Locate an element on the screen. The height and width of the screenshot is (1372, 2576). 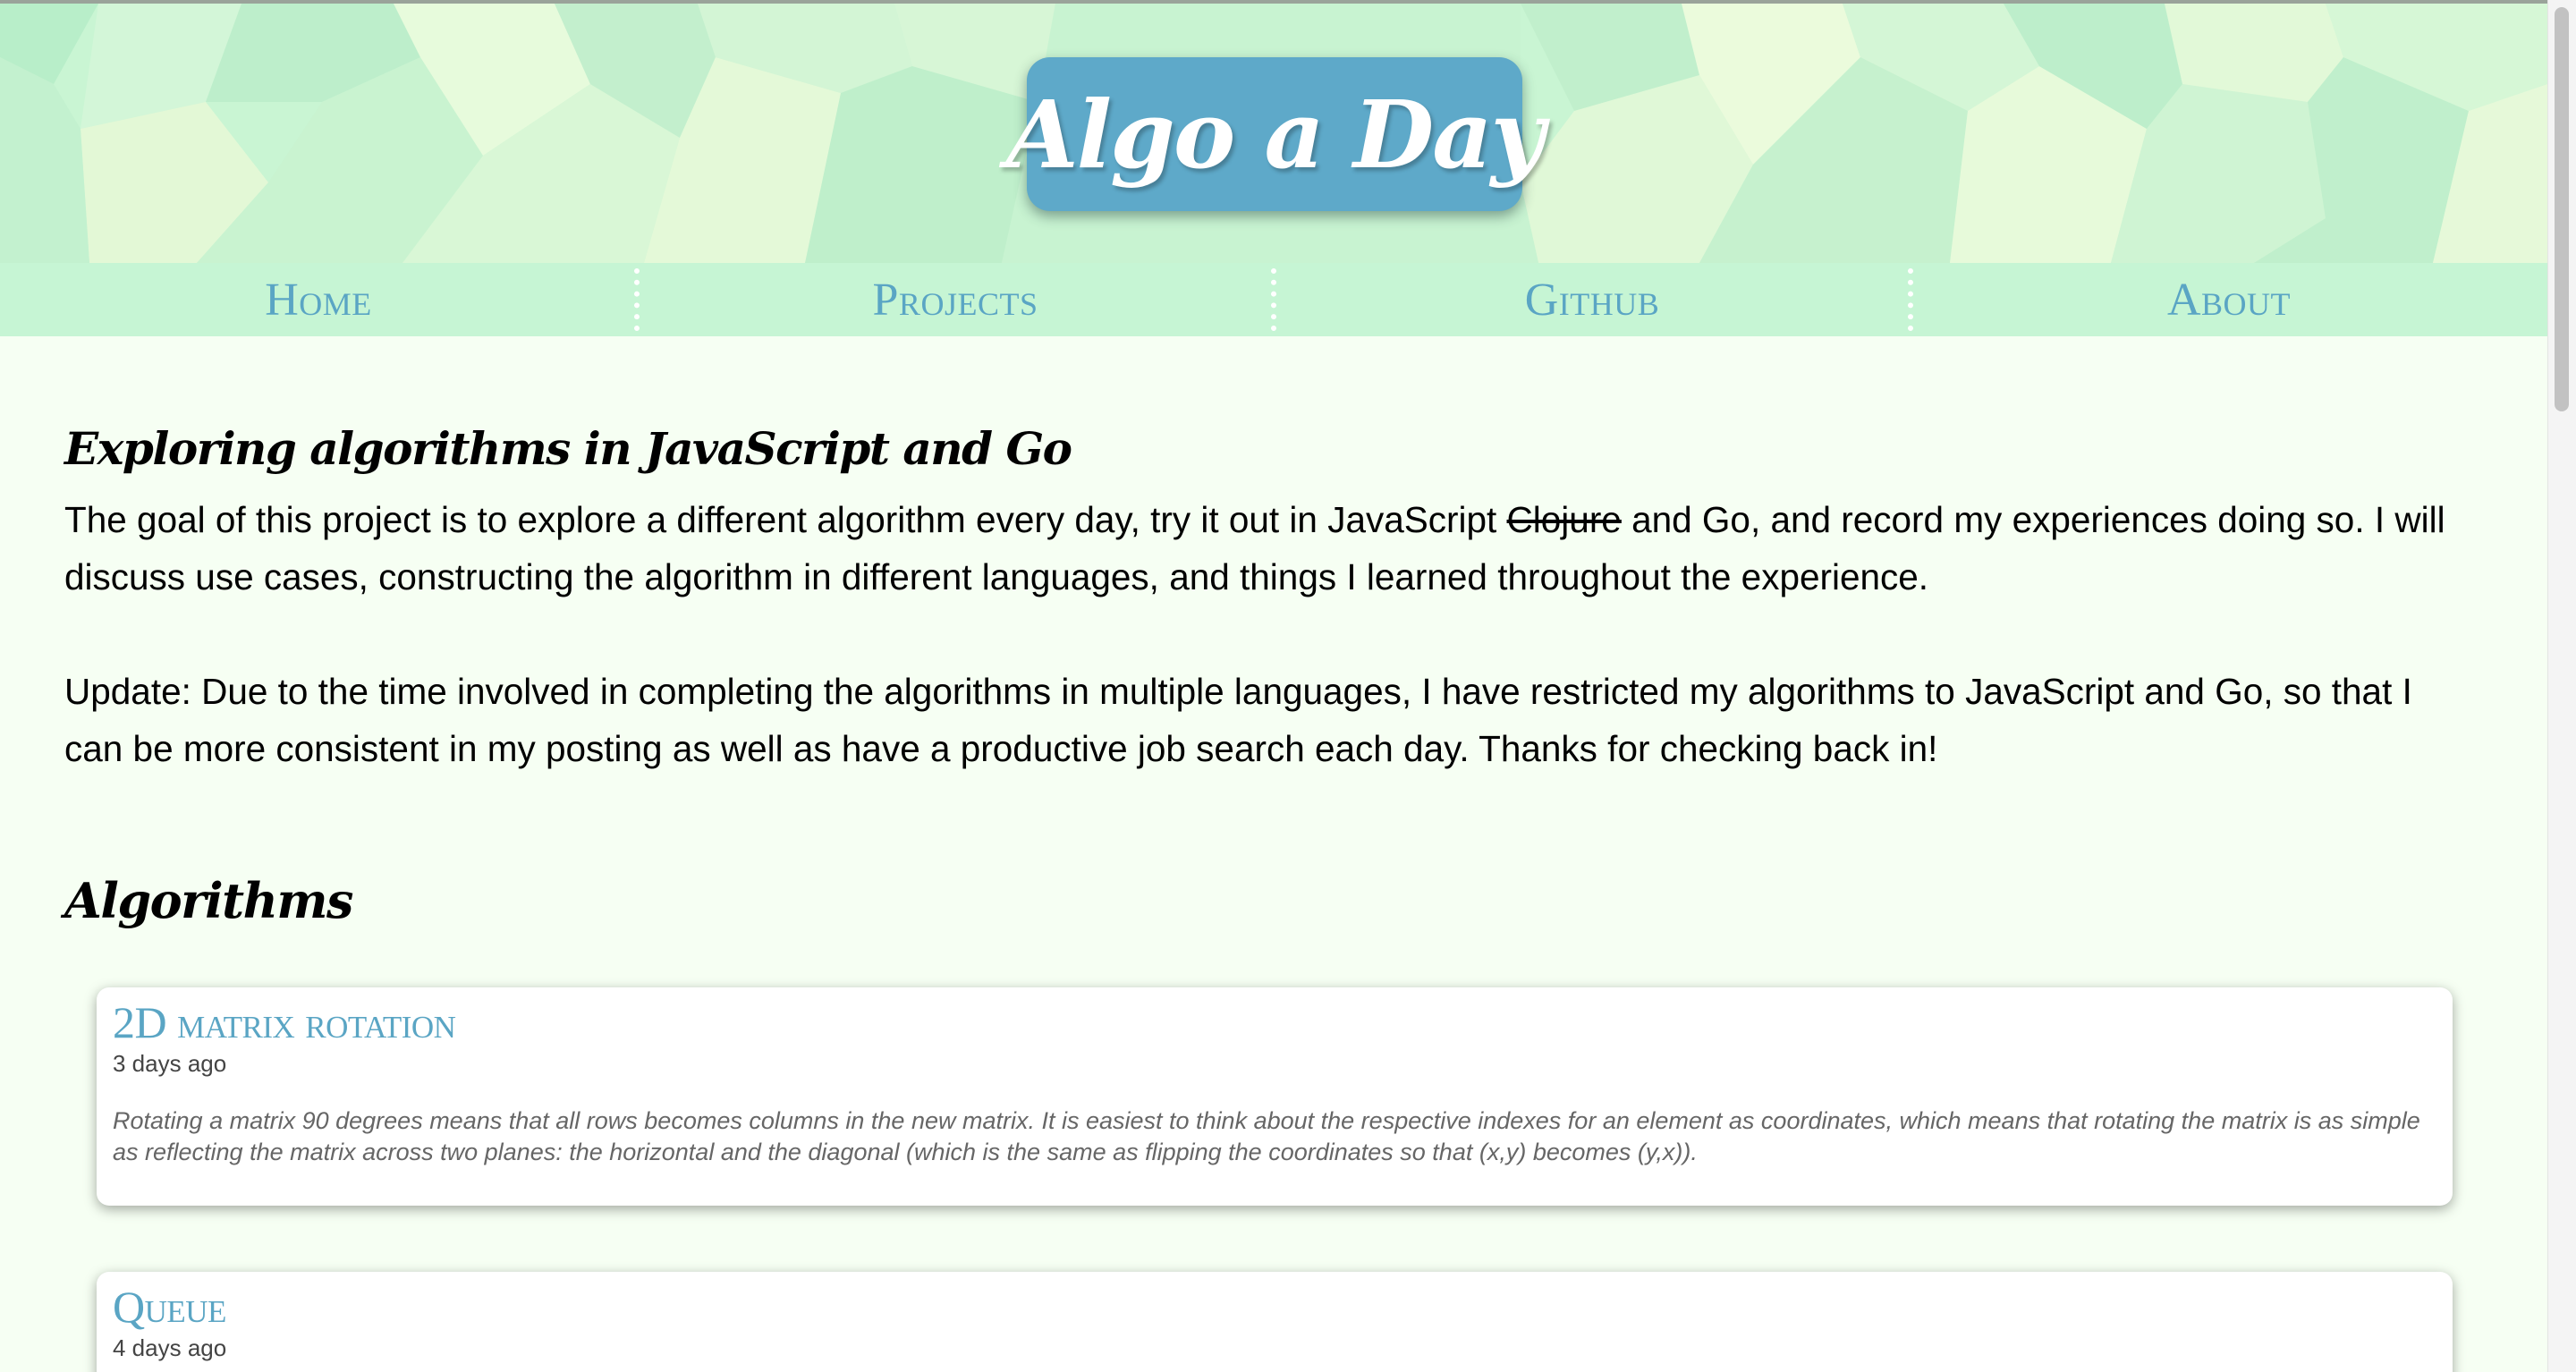
nav-label-home: Home is located at coordinates (318, 300).